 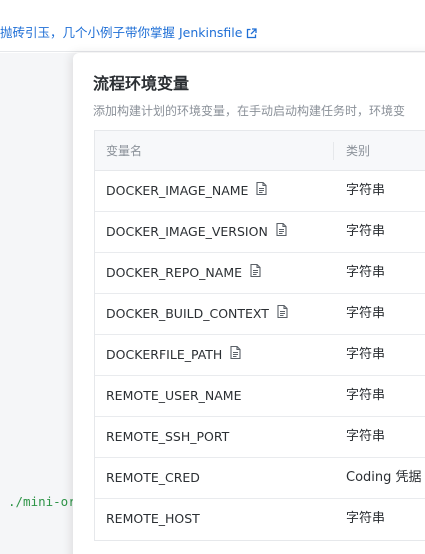 I want to click on variable-name-cell: DOCKER_REPO_NAME, so click(x=183, y=273).